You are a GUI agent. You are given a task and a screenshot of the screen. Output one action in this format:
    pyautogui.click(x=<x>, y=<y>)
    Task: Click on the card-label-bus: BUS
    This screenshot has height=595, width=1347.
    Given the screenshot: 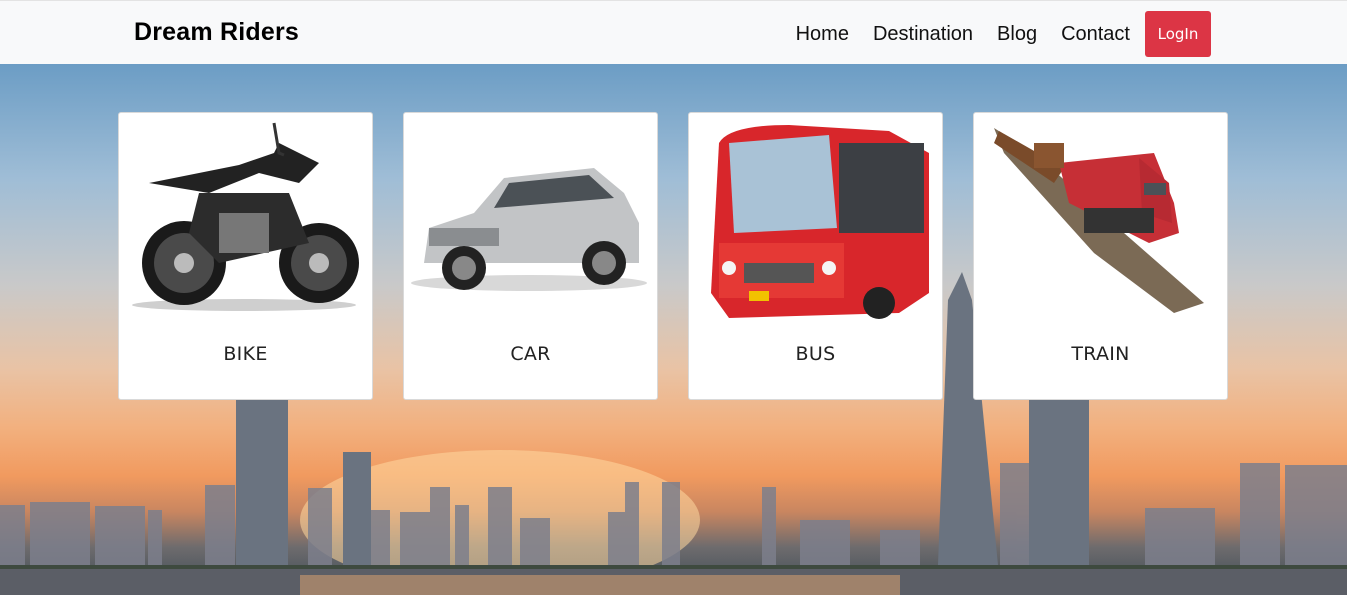 What is the action you would take?
    pyautogui.click(x=815, y=354)
    